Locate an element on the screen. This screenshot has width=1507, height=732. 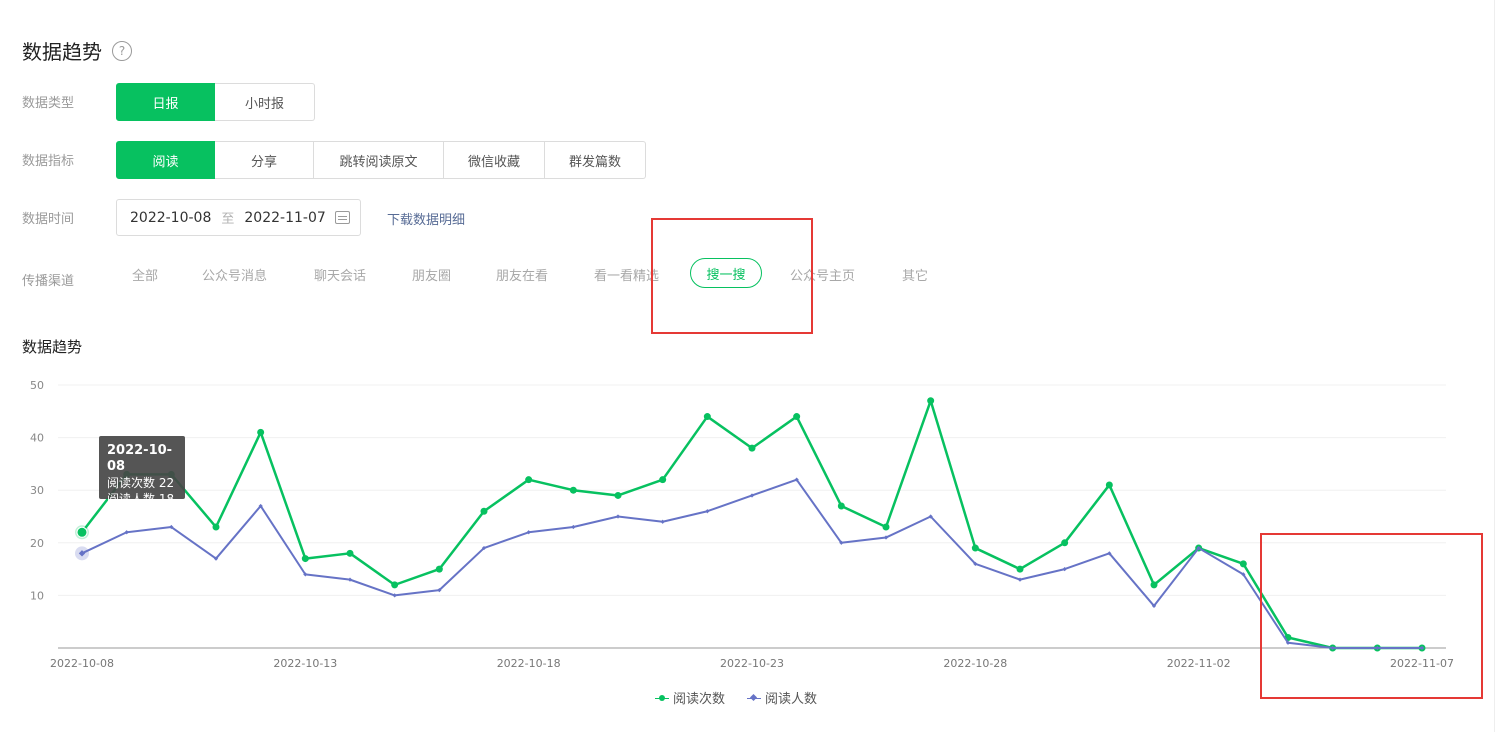
page-scrollbar is located at coordinates (1500, 366).